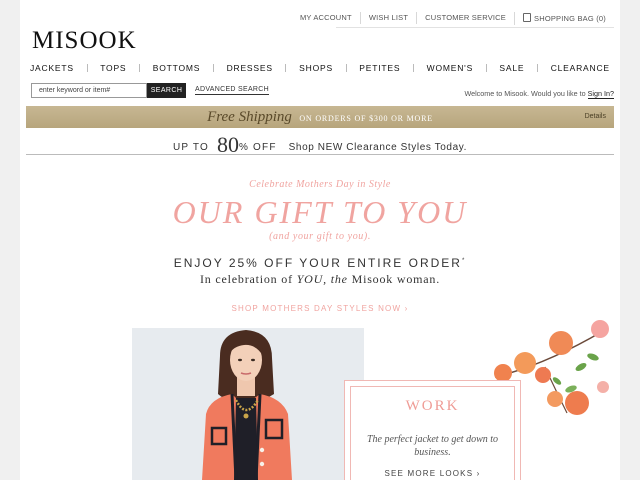  What do you see at coordinates (250, 68) in the screenshot?
I see `nav-dresses: DRESSES` at bounding box center [250, 68].